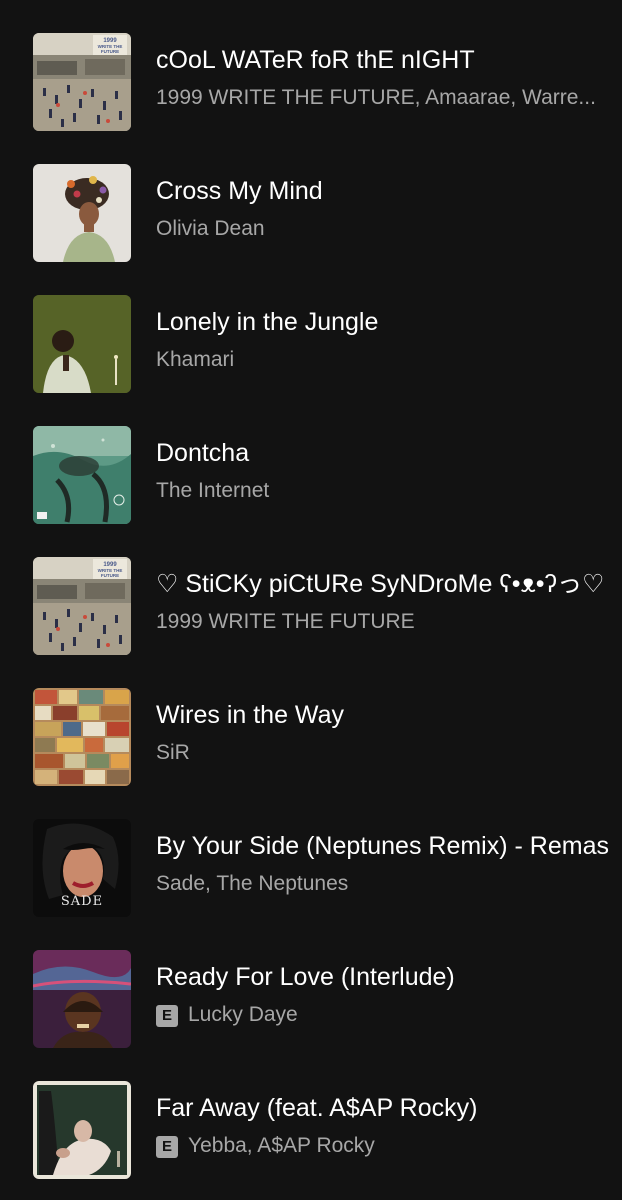  I want to click on track-title: cOoL WATeR foR thE nIGHT, so click(315, 60).